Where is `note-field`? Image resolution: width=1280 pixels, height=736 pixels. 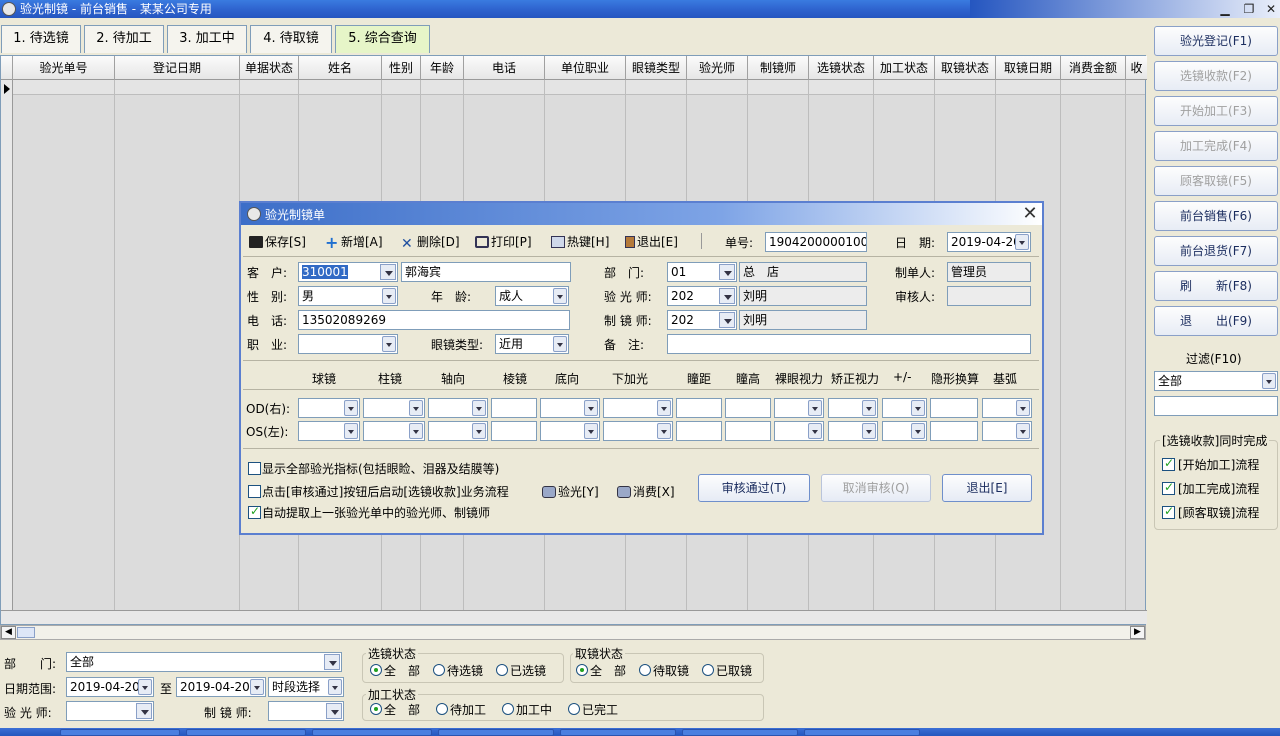
note-field is located at coordinates (849, 344).